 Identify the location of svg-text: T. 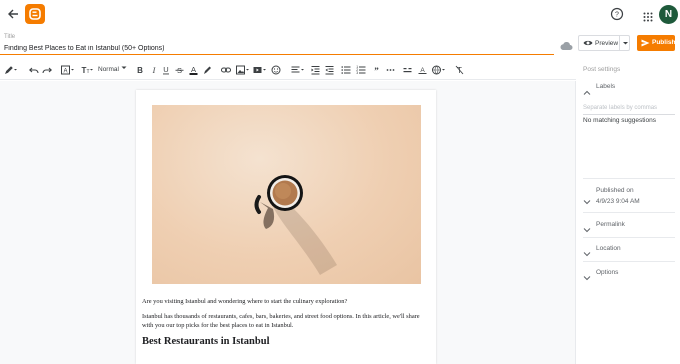
(87, 72).